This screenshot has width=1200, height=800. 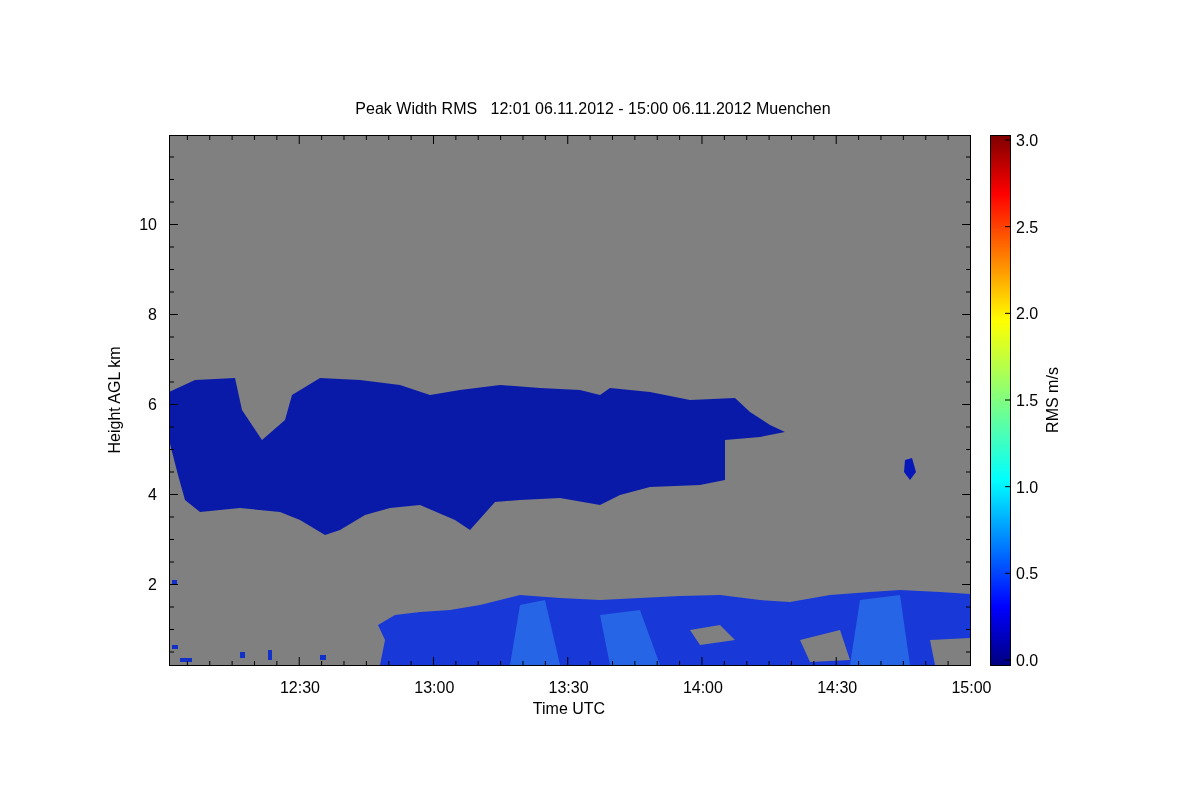 What do you see at coordinates (593, 108) in the screenshot?
I see `chart-title: Peak Width RMS 12:01 06.11.2012 - 15:00 06.11.2012 Muenchen` at bounding box center [593, 108].